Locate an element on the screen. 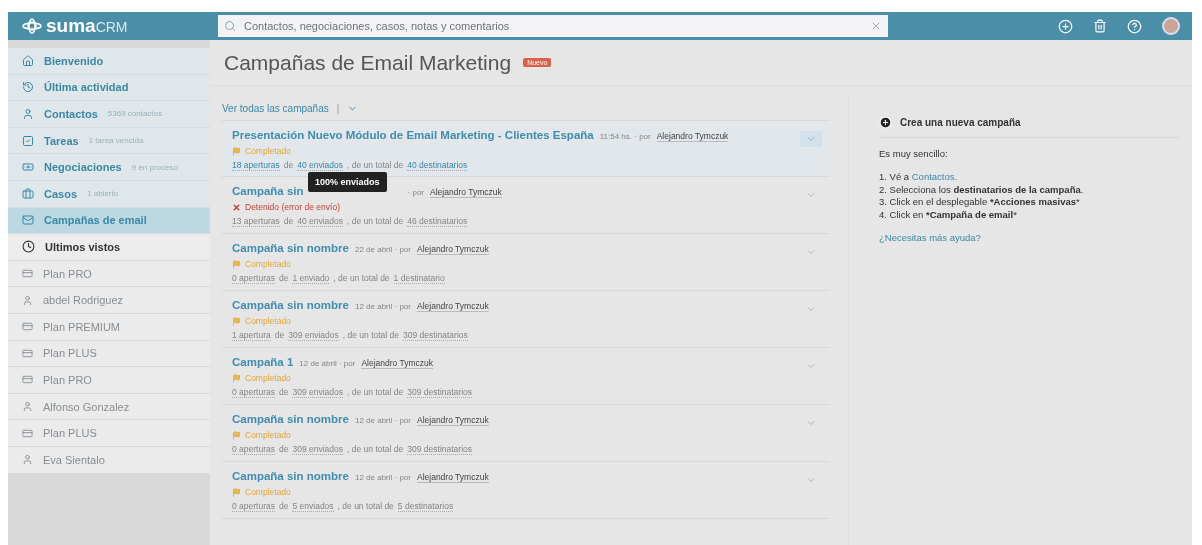 The image size is (1202, 545). help-link: ¿Necesitas más ayuda? is located at coordinates (930, 238).